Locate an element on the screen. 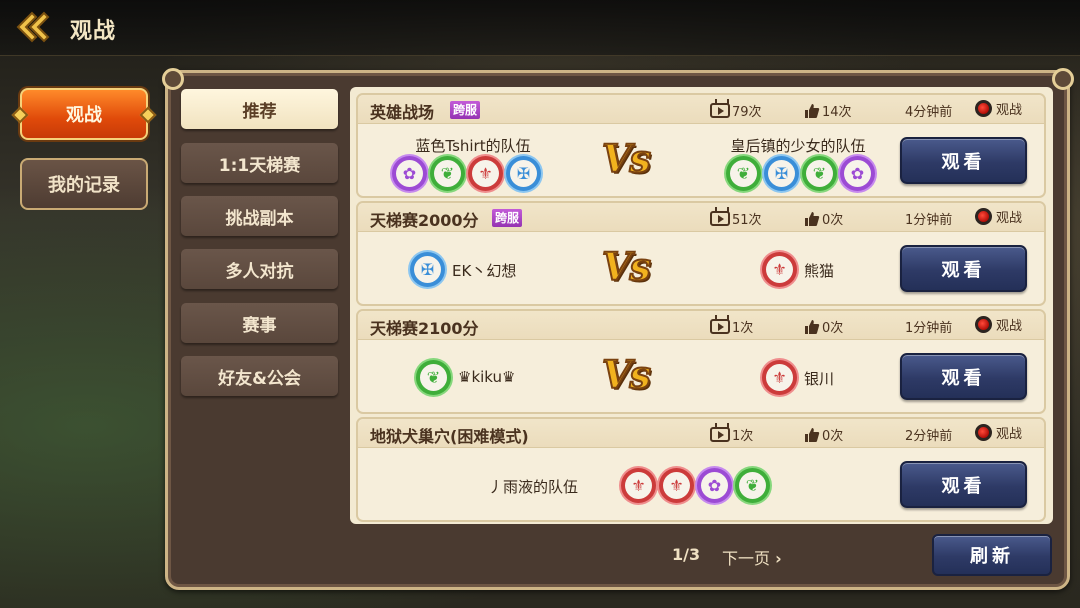  side-tab-label: 观战 is located at coordinates (84, 115).